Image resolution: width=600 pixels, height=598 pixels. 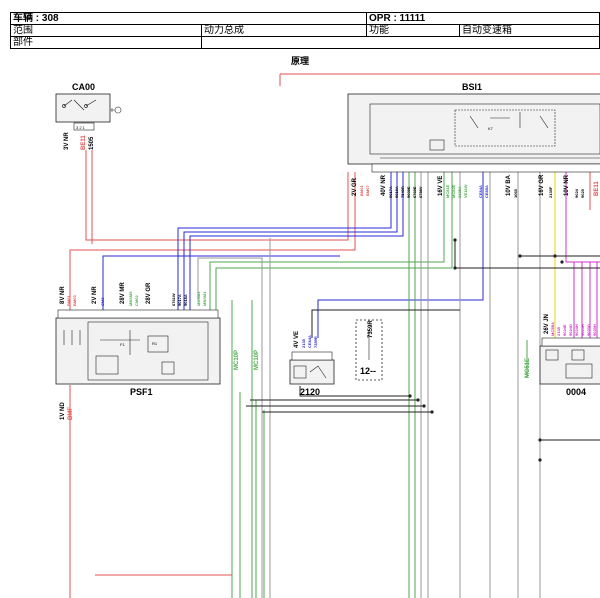 What do you see at coordinates (198, 298) in the screenshot?
I see `wire-code-label: MBSM2` at bounding box center [198, 298].